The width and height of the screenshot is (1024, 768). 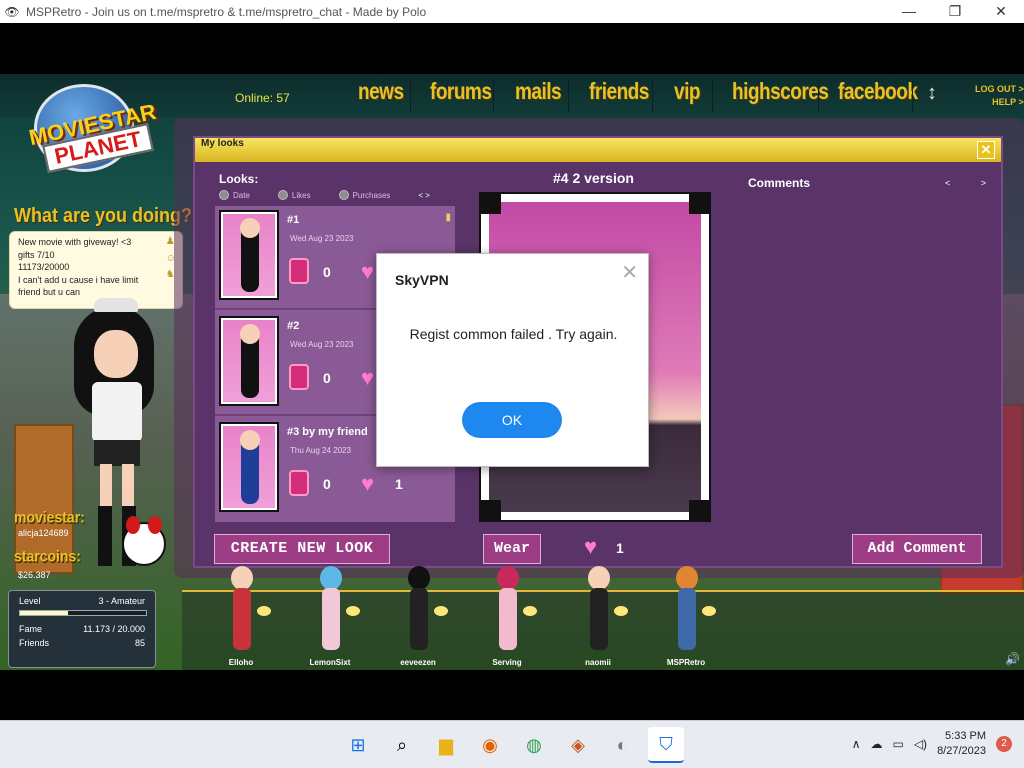 I want to click on search-icon: ⌕, so click(x=402, y=745).